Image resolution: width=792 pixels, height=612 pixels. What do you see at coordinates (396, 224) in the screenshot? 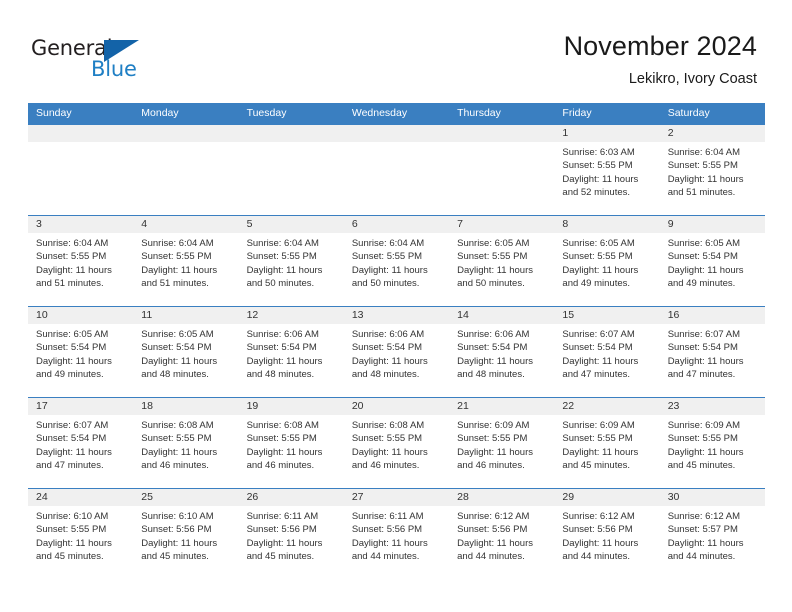
I see `day-number: 6` at bounding box center [396, 224].